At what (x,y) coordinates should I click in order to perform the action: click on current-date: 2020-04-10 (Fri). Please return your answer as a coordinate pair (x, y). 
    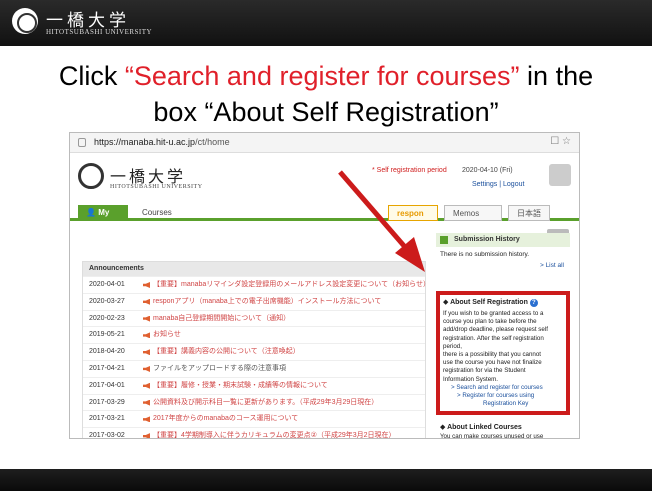
    Looking at the image, I should click on (487, 170).